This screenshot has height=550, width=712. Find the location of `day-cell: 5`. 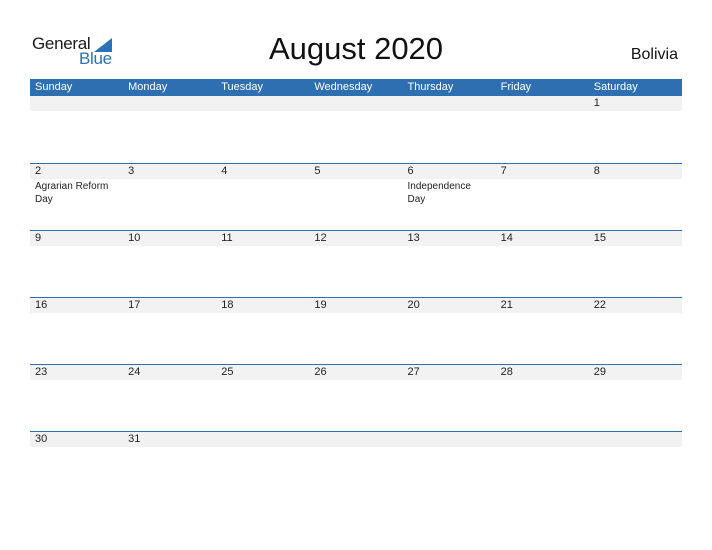

day-cell: 5 is located at coordinates (356, 197).